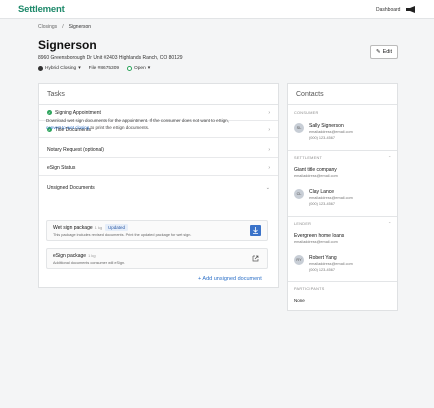 The width and height of the screenshot is (434, 408). Describe the element at coordinates (309, 289) in the screenshot. I see `participants-label: PARTICIPANTS` at that location.